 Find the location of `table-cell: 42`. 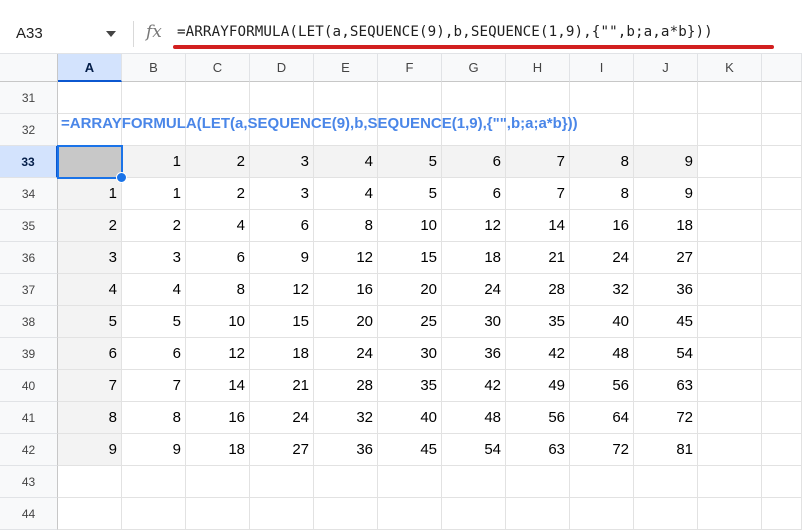

table-cell: 42 is located at coordinates (538, 354).